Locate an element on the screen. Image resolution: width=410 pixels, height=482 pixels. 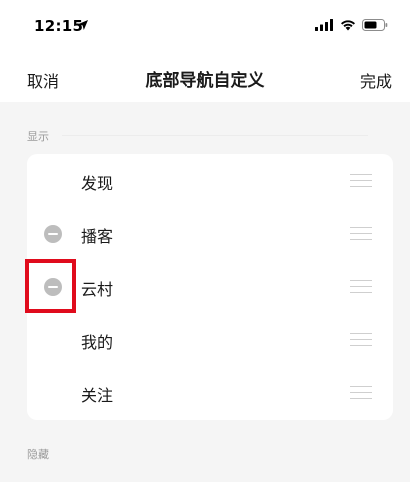
nav-bar: 取消 底部导航自定义 完成 is located at coordinates (205, 78).